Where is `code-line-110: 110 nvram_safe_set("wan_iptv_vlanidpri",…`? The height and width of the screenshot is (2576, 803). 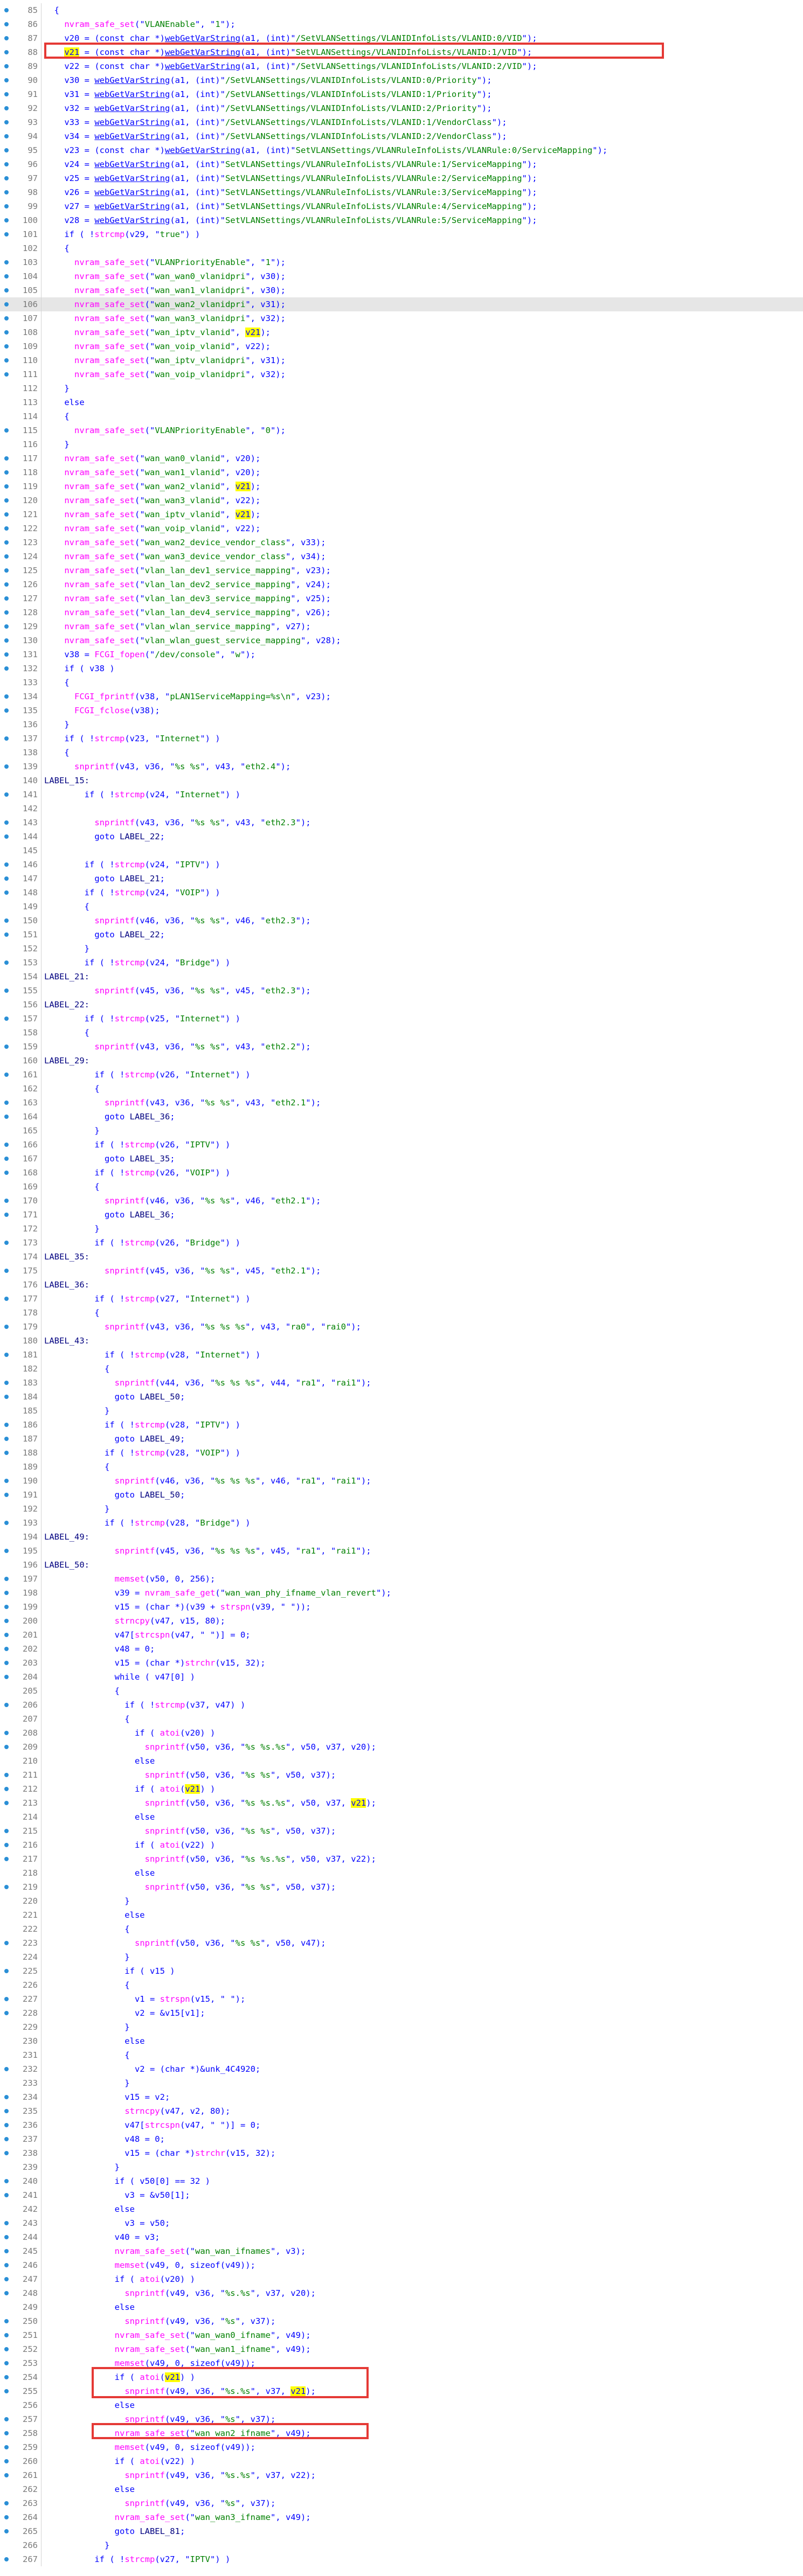
code-line-110: 110 nvram_safe_set("wan_iptv_vlanidpri",… is located at coordinates (401, 360).